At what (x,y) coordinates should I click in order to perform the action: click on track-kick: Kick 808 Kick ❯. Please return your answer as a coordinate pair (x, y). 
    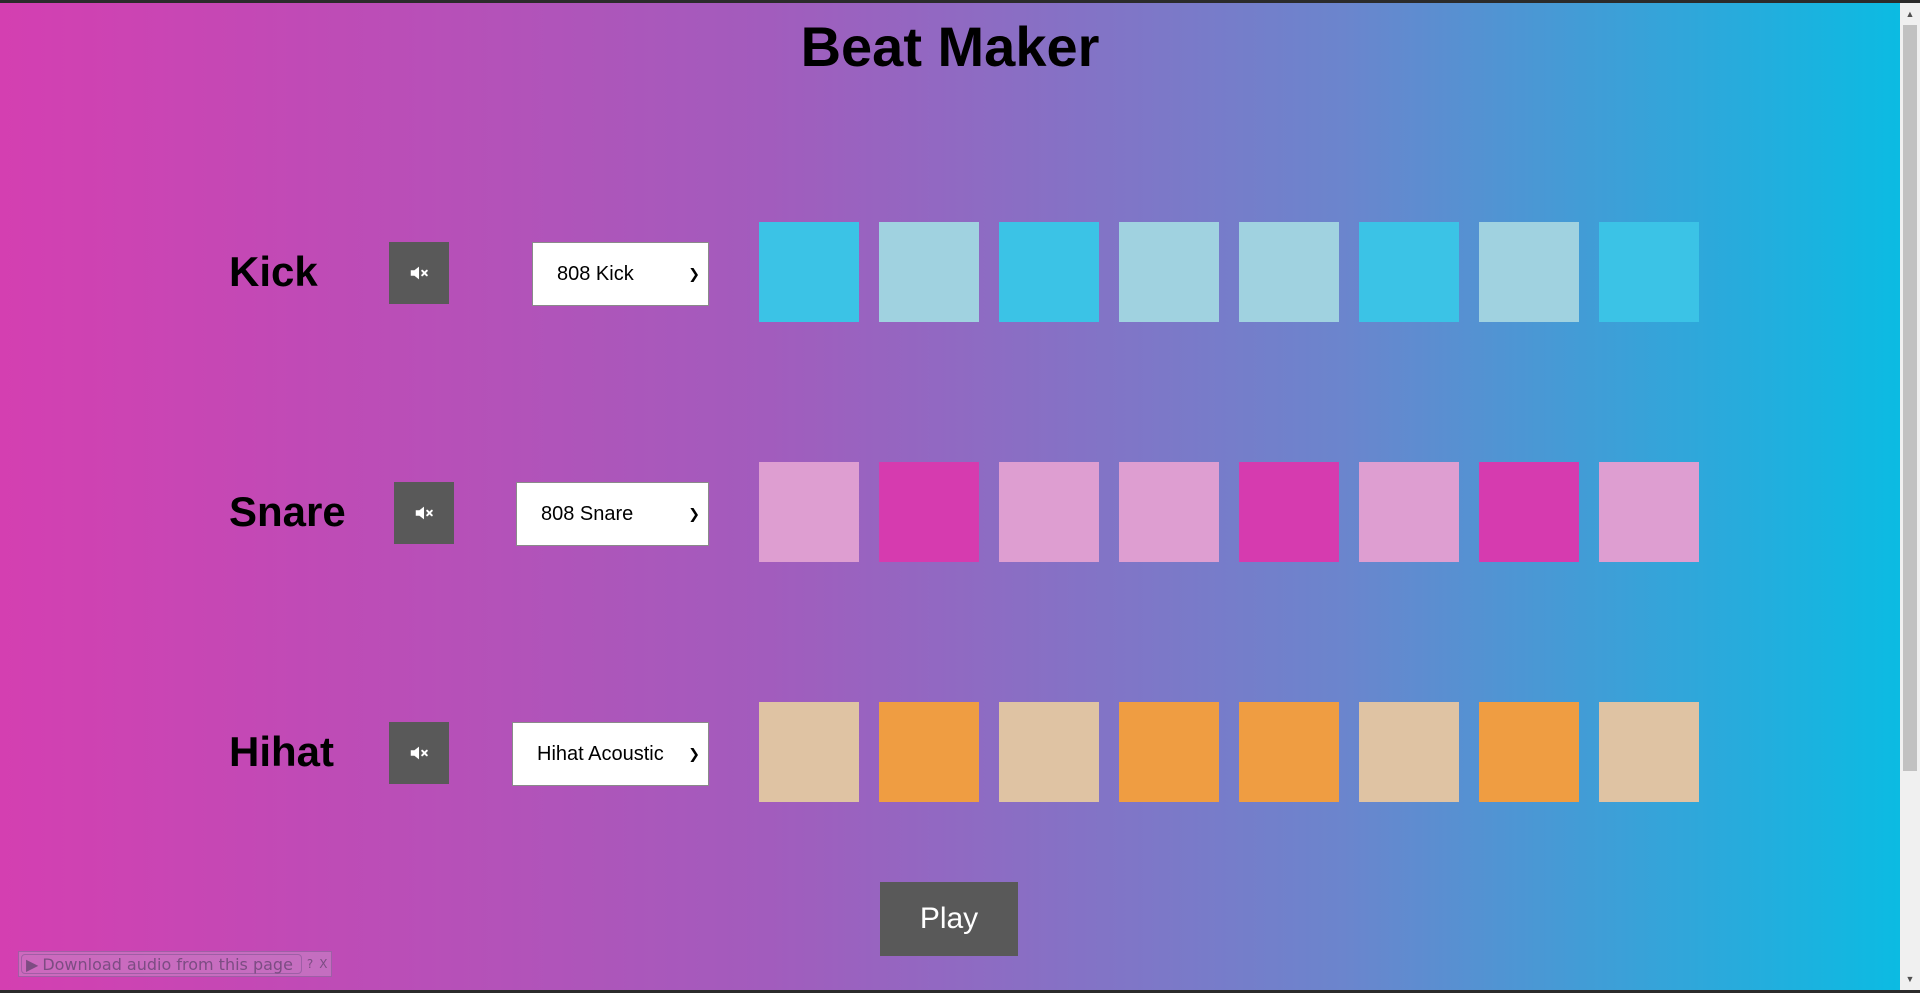
    Looking at the image, I should click on (950, 272).